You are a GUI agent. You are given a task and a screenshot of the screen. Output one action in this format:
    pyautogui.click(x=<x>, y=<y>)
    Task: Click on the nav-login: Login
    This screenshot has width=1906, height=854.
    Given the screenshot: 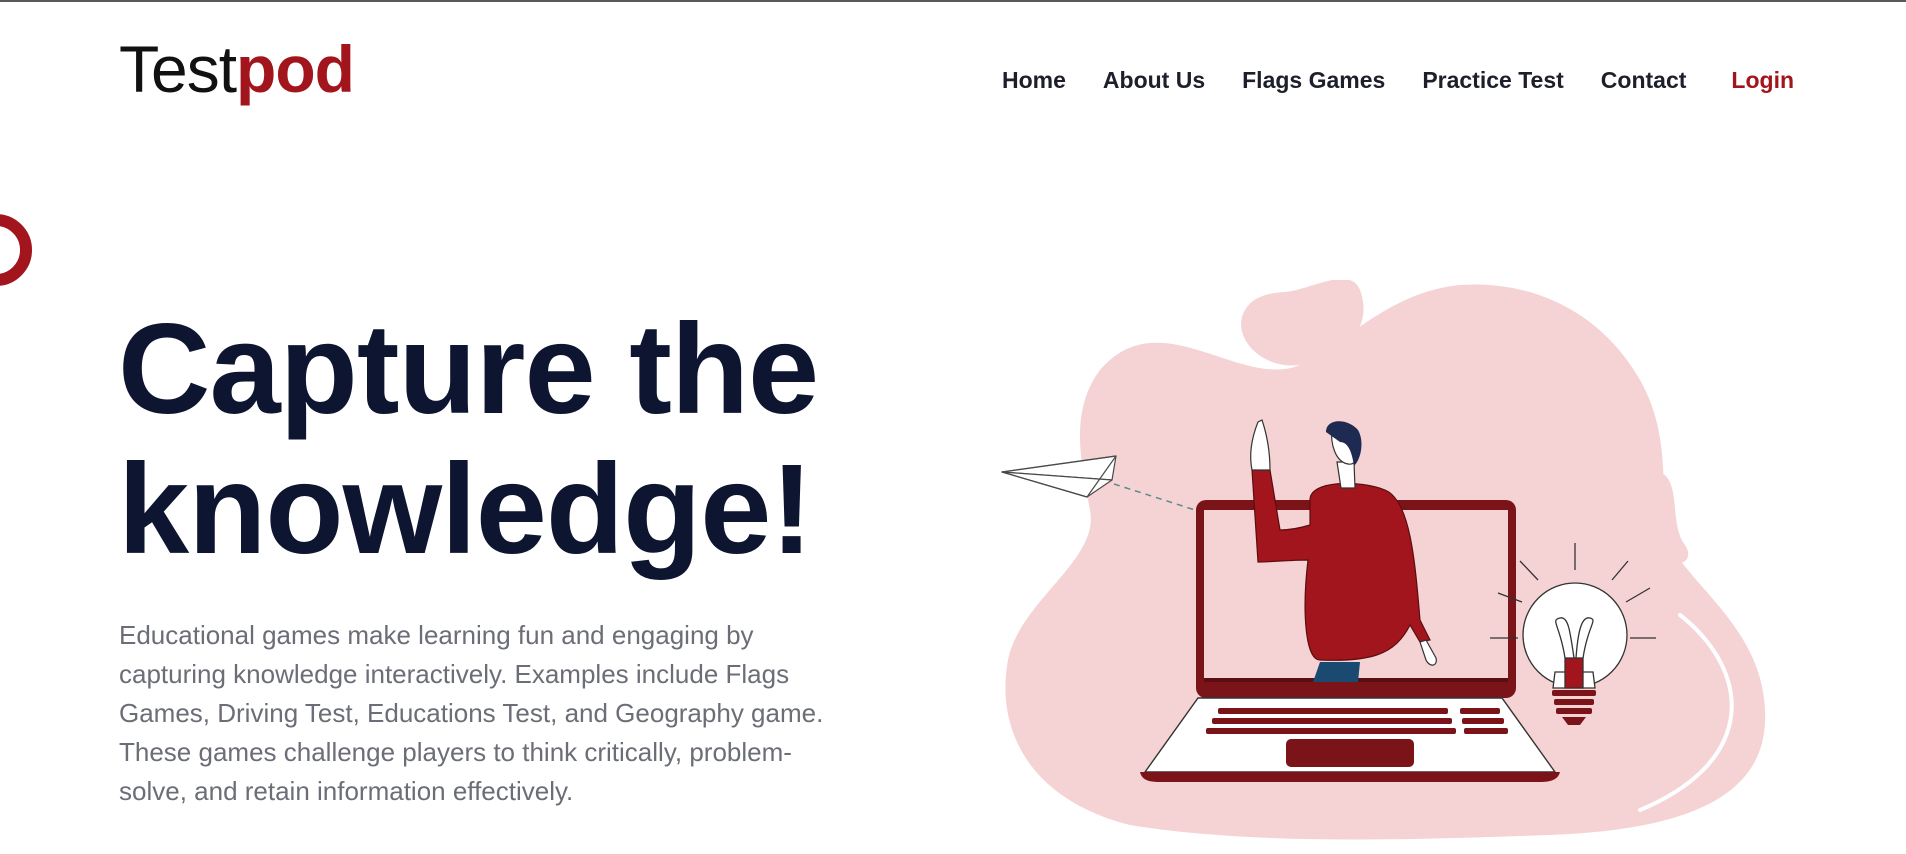 What is the action you would take?
    pyautogui.click(x=1762, y=80)
    